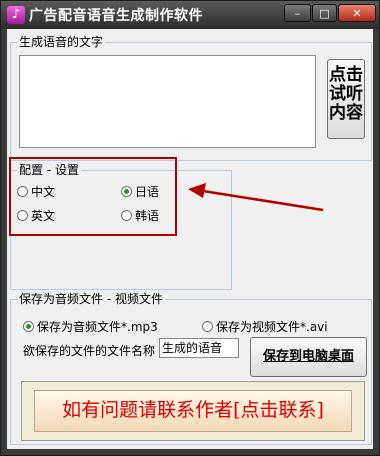 The width and height of the screenshot is (380, 456). I want to click on contact-author-button: 如有问题请联系作者[点击联系], so click(193, 411).